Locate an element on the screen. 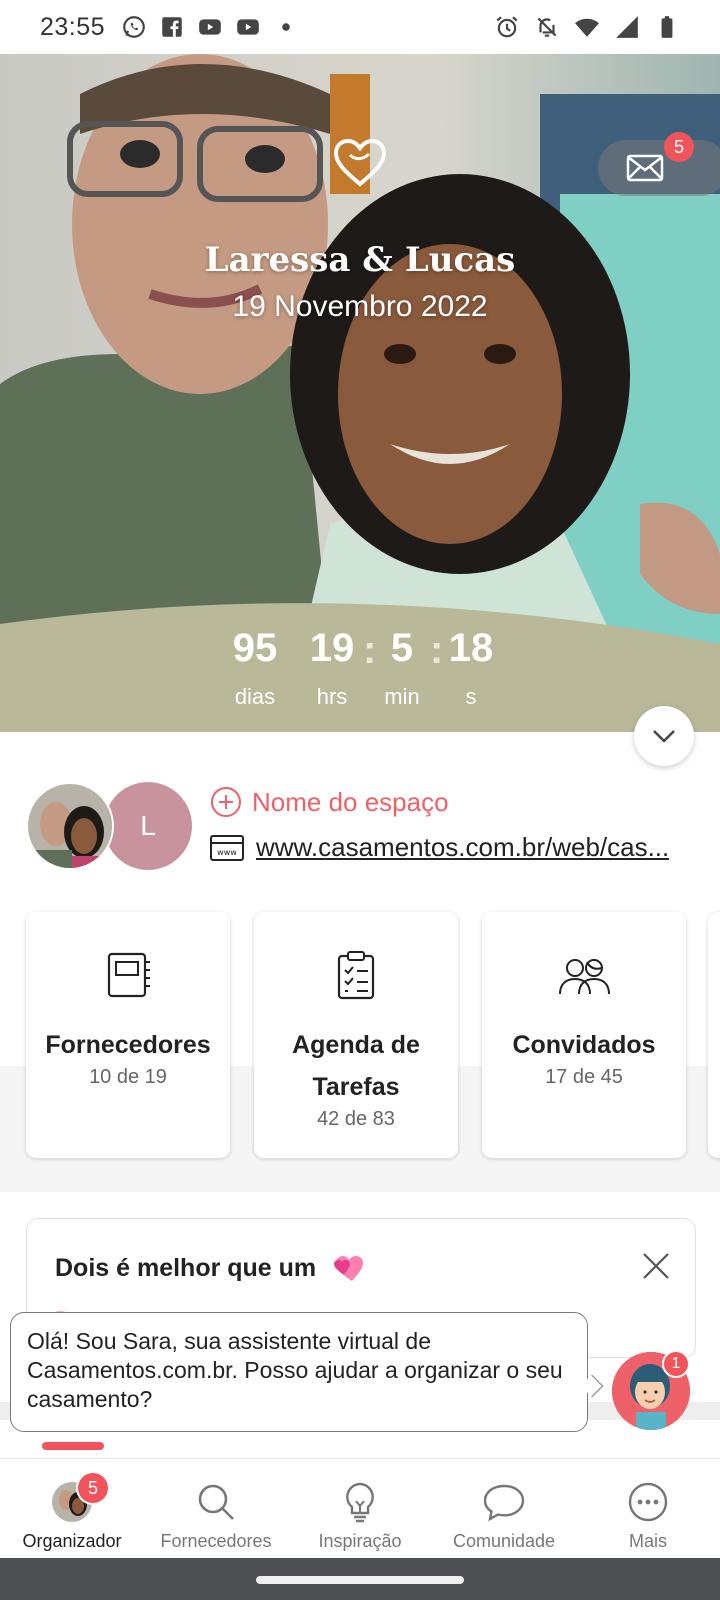  facebook-icon is located at coordinates (172, 27).